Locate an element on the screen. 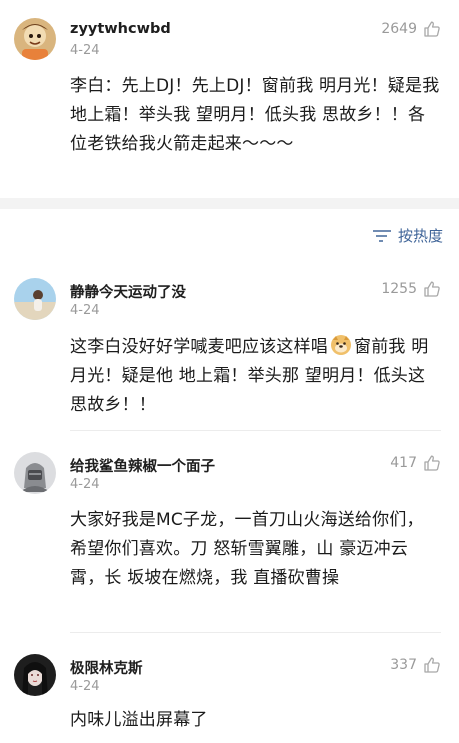 The height and width of the screenshot is (743, 459). avatar is located at coordinates (35, 675).